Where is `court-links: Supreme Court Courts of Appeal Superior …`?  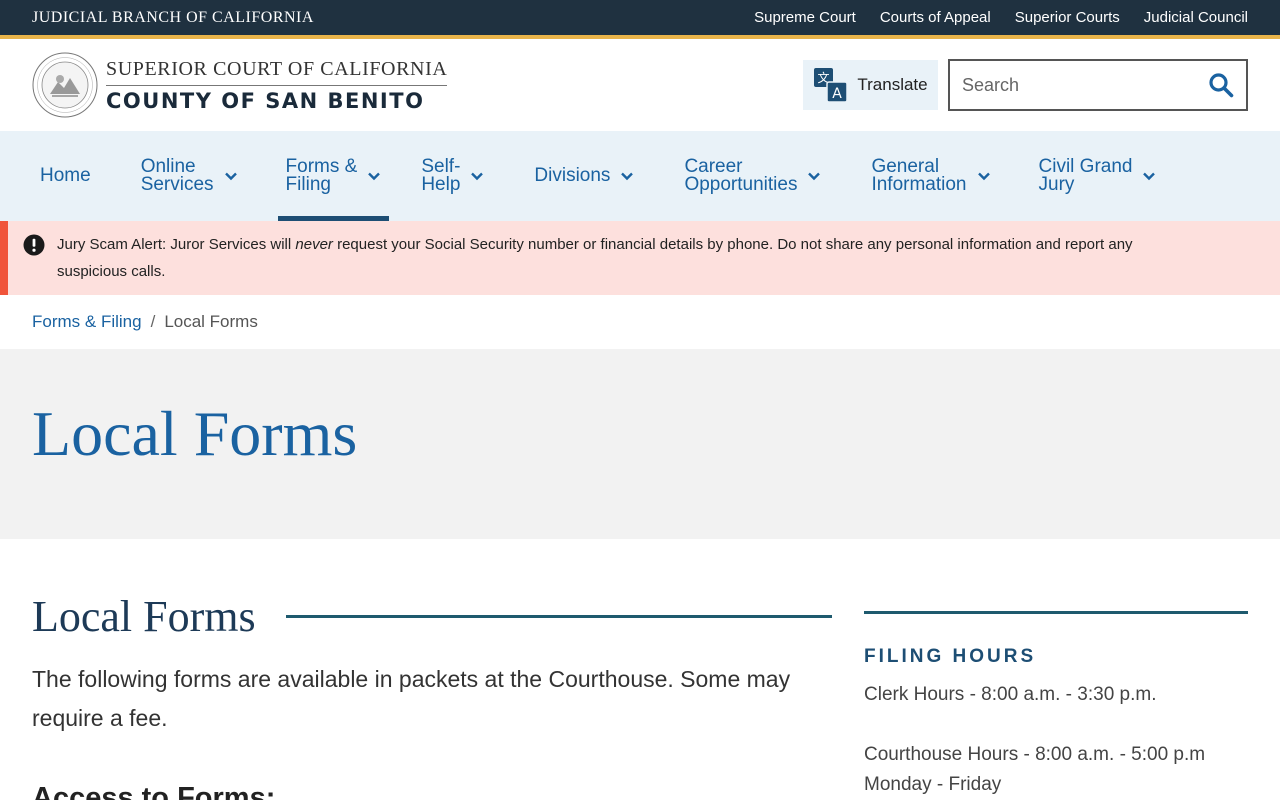 court-links: Supreme Court Courts of Appeal Superior … is located at coordinates (1001, 17).